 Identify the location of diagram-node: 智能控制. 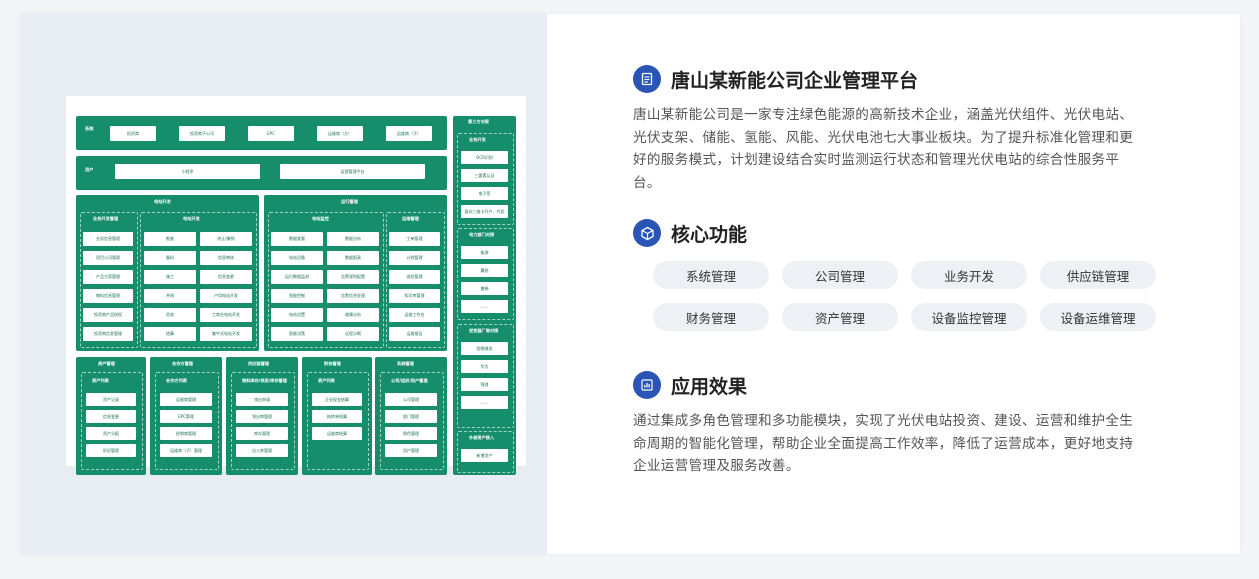
(297, 296).